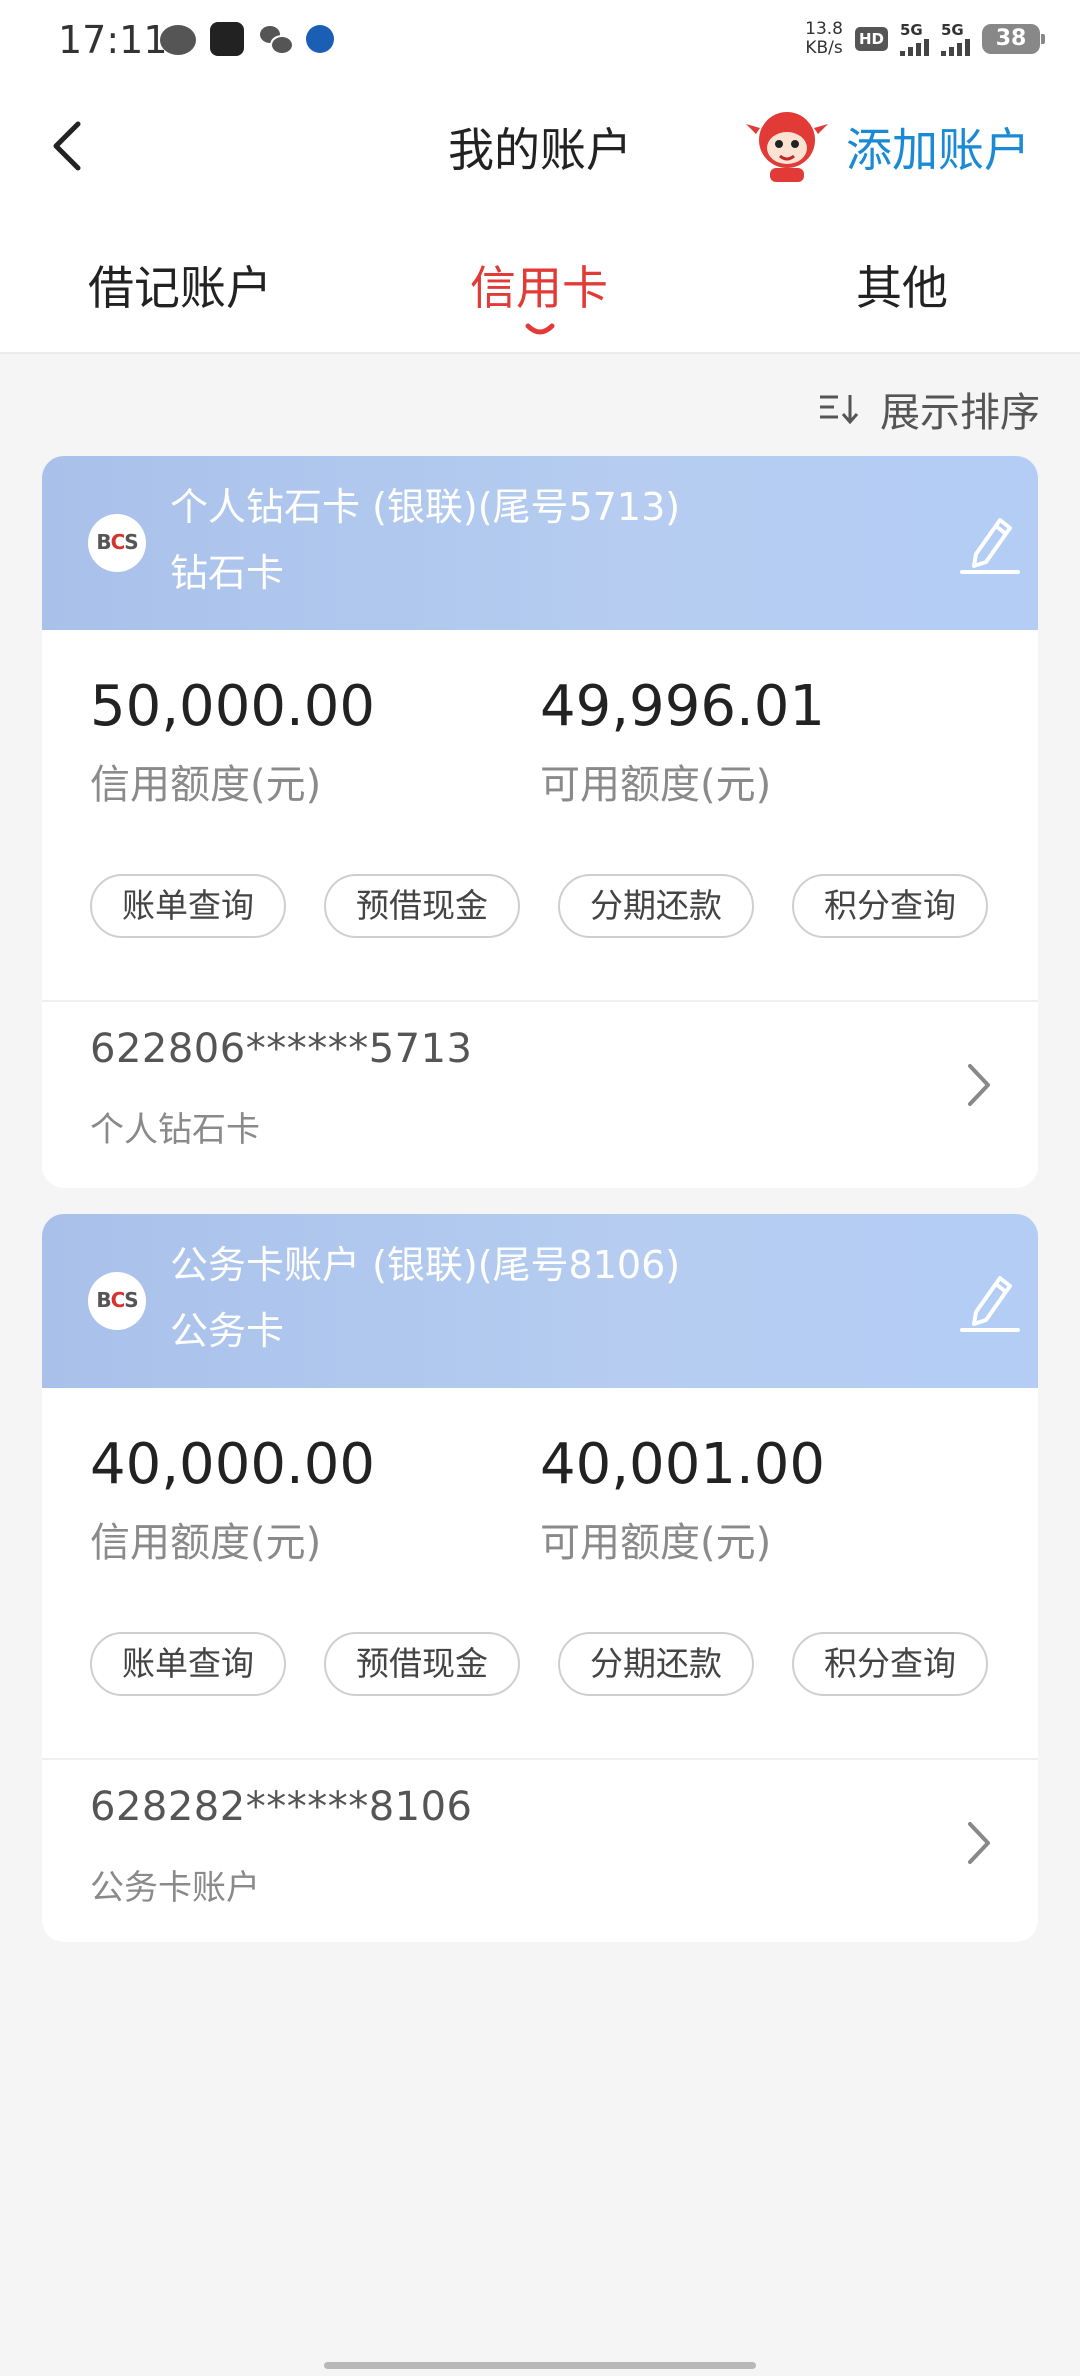 This screenshot has width=1080, height=2376. I want to click on card-subtitle: 钻石卡, so click(227, 573).